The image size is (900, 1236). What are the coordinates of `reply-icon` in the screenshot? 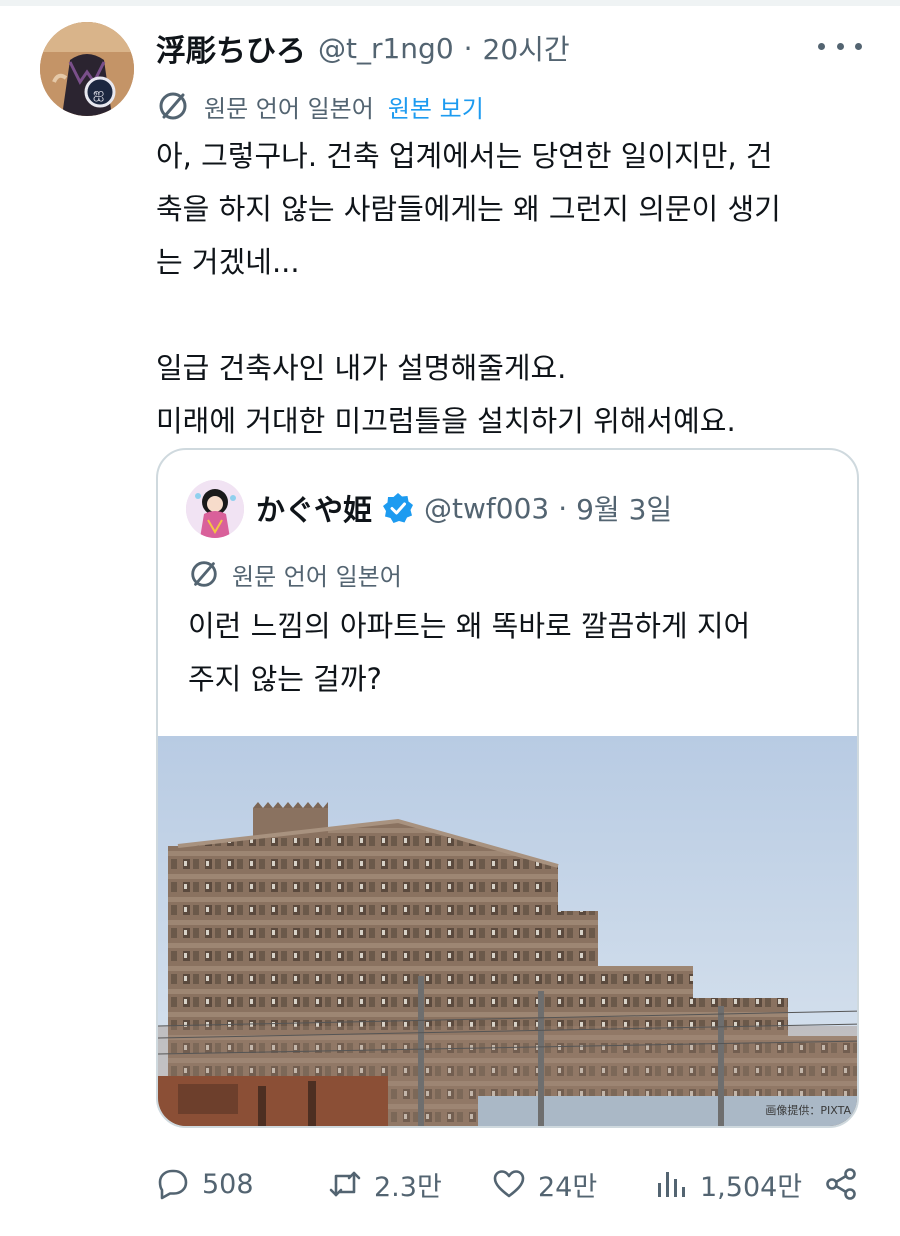 It's located at (173, 1184).